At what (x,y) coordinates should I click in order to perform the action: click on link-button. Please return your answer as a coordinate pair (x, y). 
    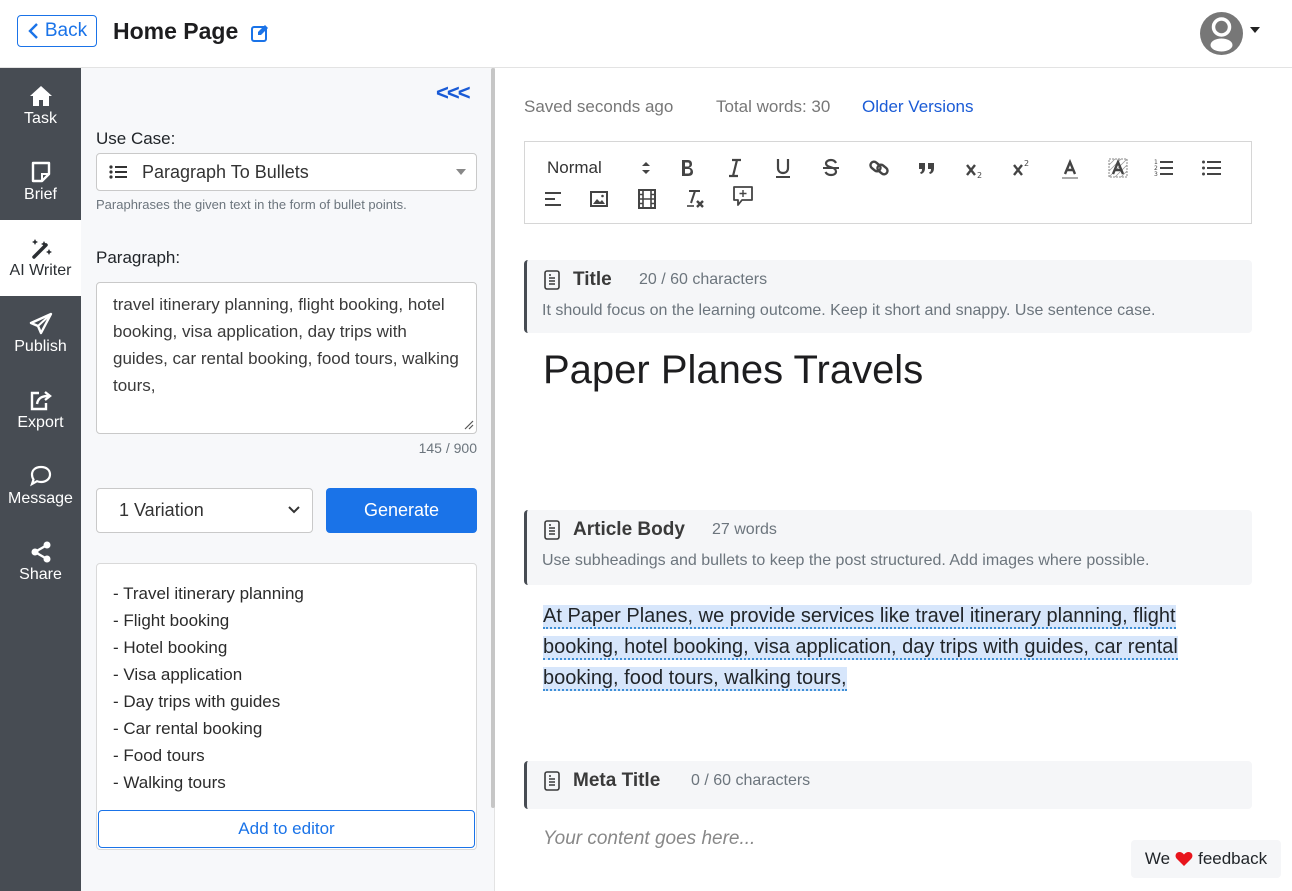
    Looking at the image, I should click on (879, 168).